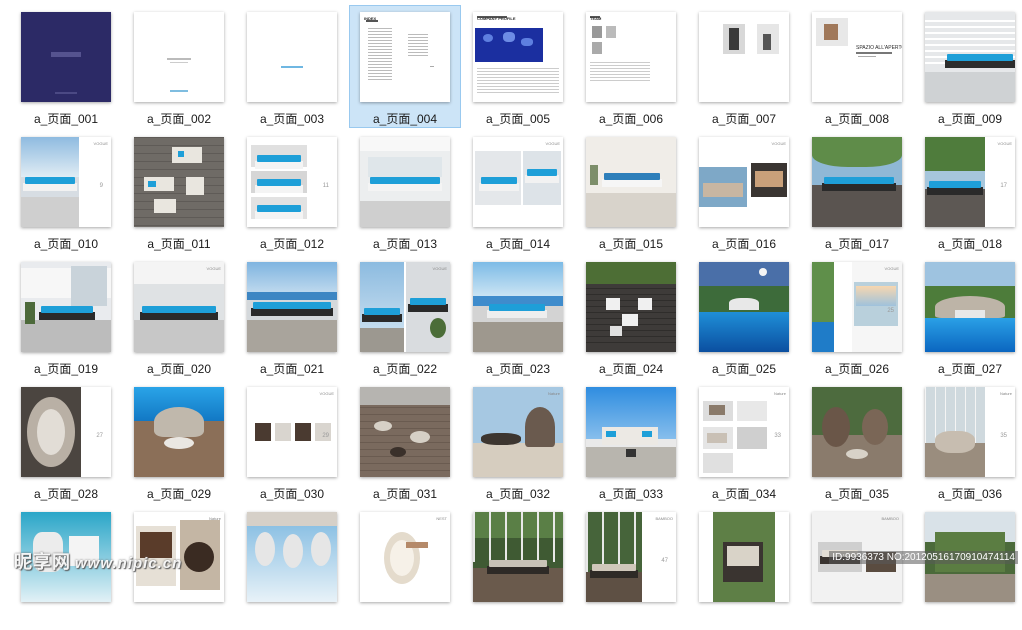 The height and width of the screenshot is (630, 1022). What do you see at coordinates (857, 66) in the screenshot?
I see `thumbnail-item: SPAZIO ALL'APERTO a_页面_008` at bounding box center [857, 66].